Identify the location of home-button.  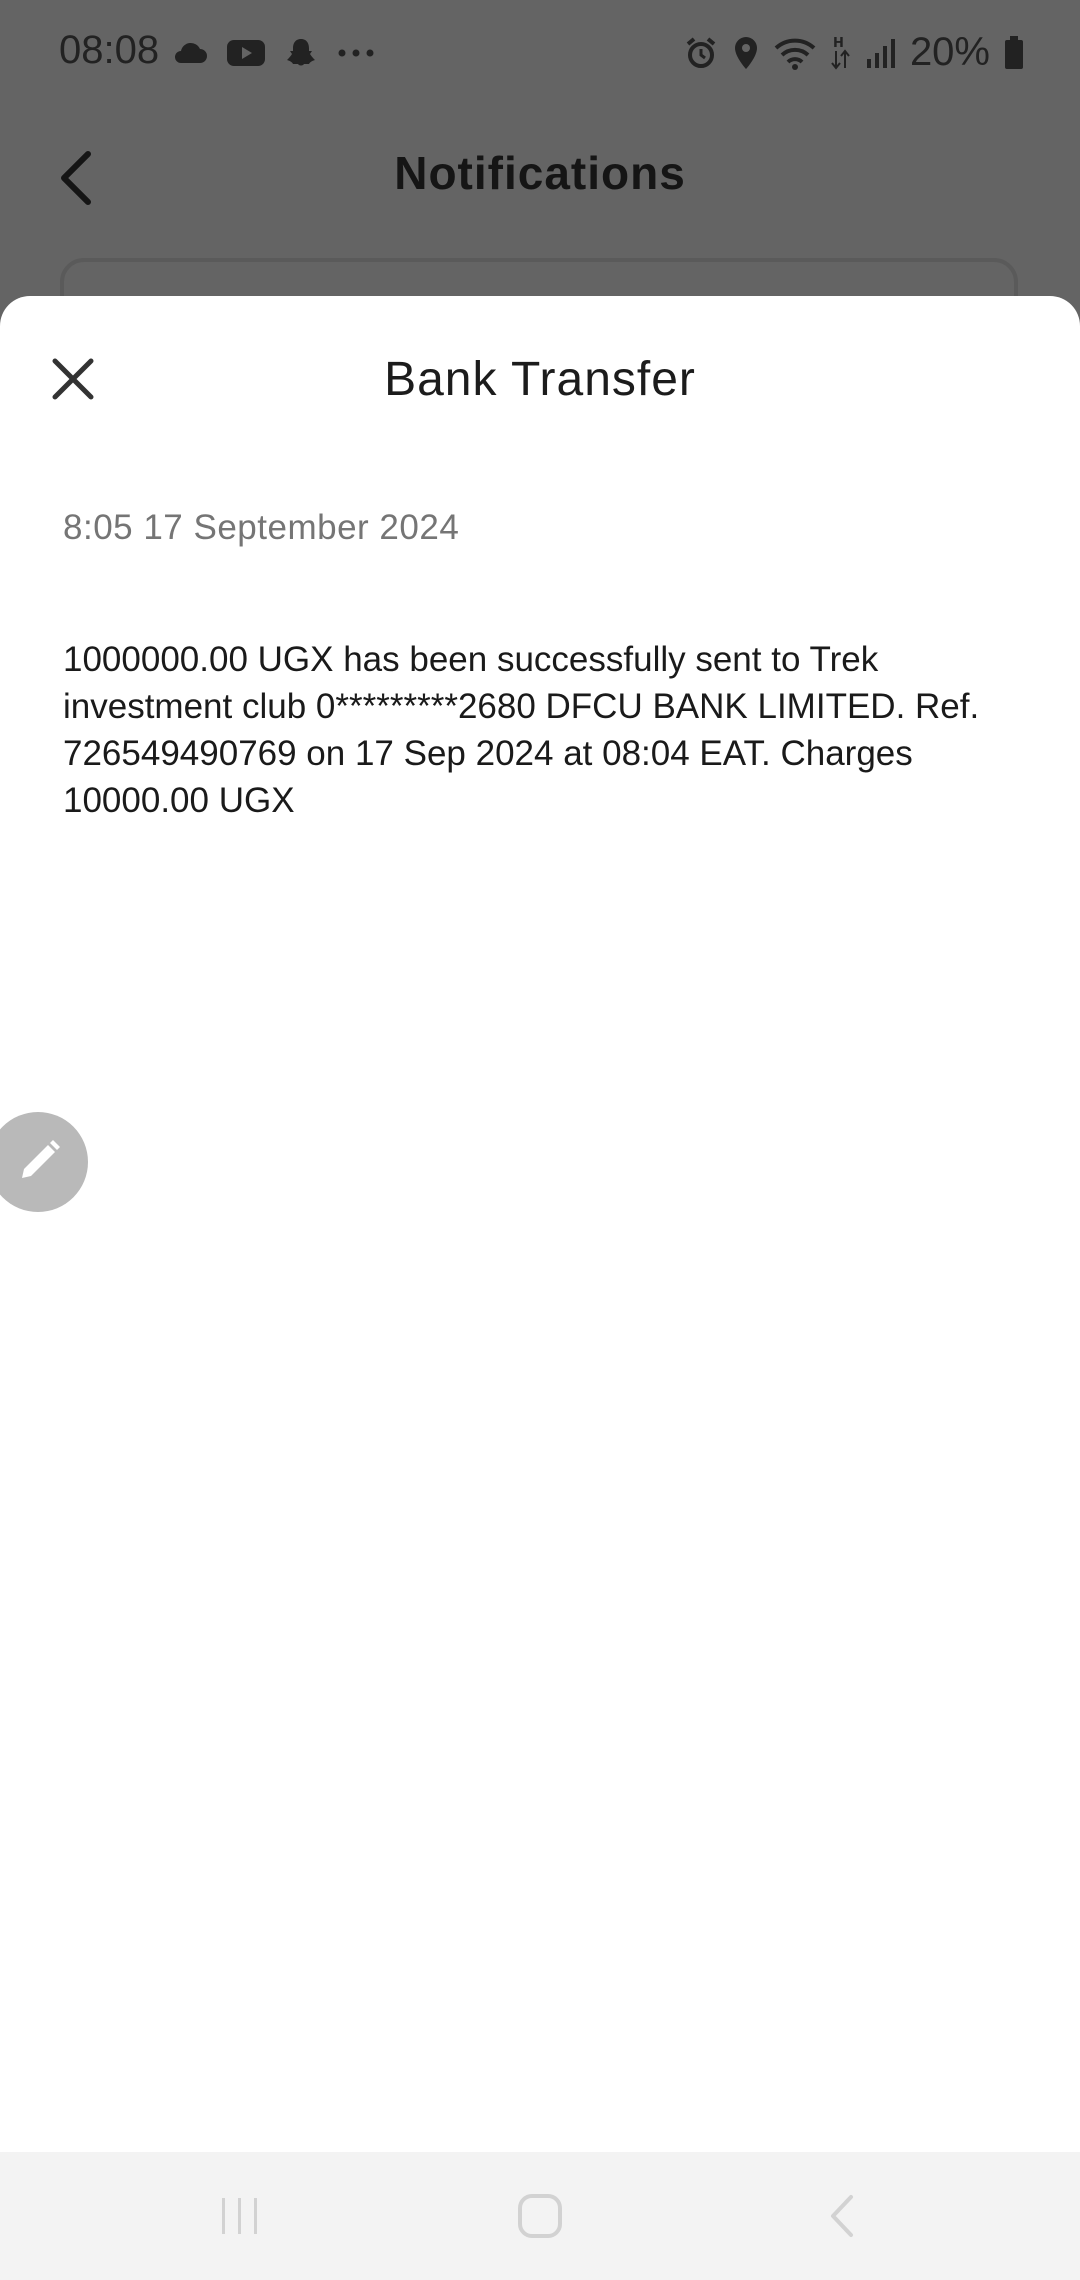
(540, 2216).